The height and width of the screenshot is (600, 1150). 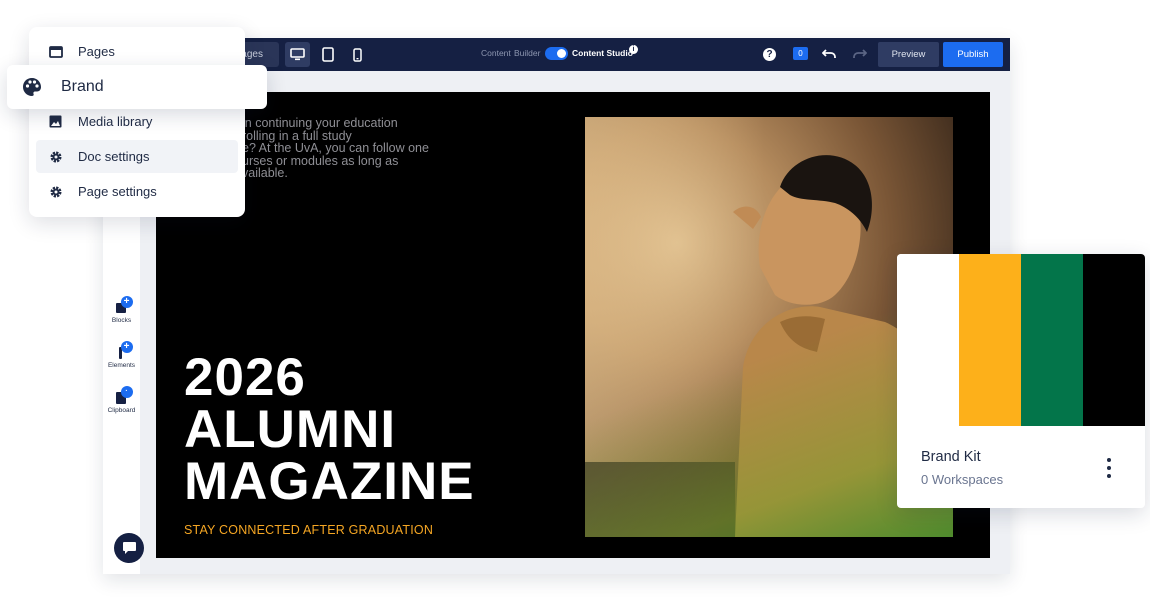 What do you see at coordinates (245, 377) in the screenshot?
I see `title-line: 2026` at bounding box center [245, 377].